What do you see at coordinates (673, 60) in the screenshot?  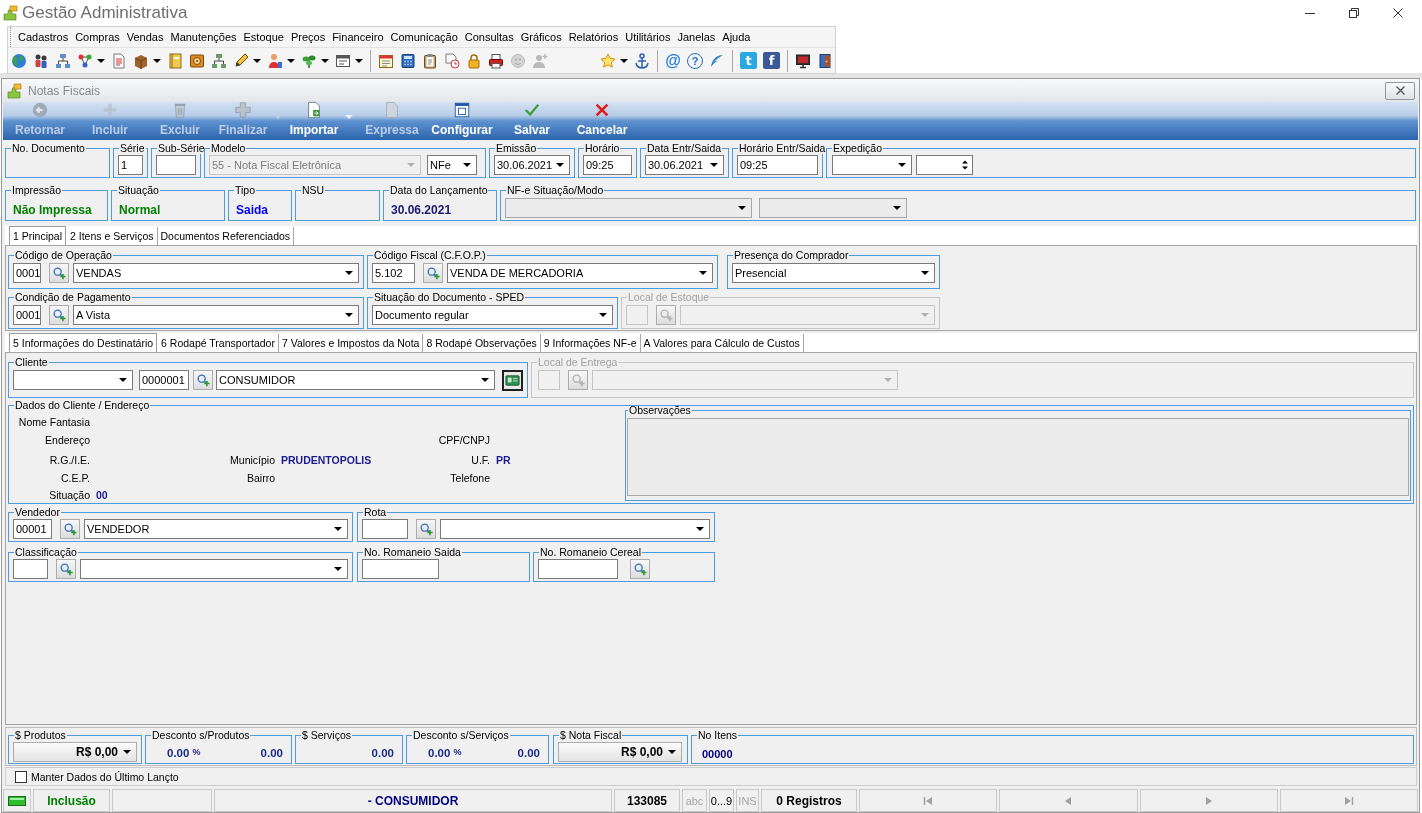 I see `toolbar-button: @` at bounding box center [673, 60].